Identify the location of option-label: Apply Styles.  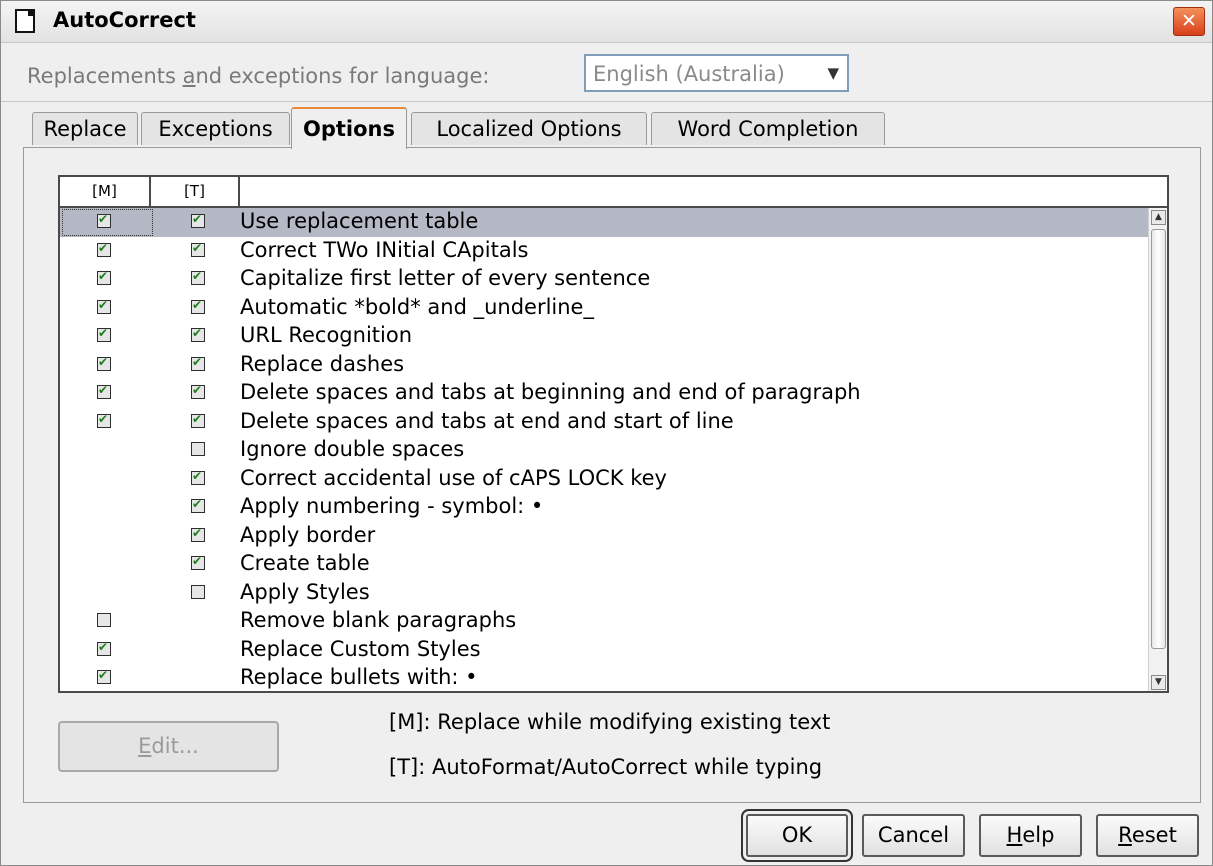
(305, 591).